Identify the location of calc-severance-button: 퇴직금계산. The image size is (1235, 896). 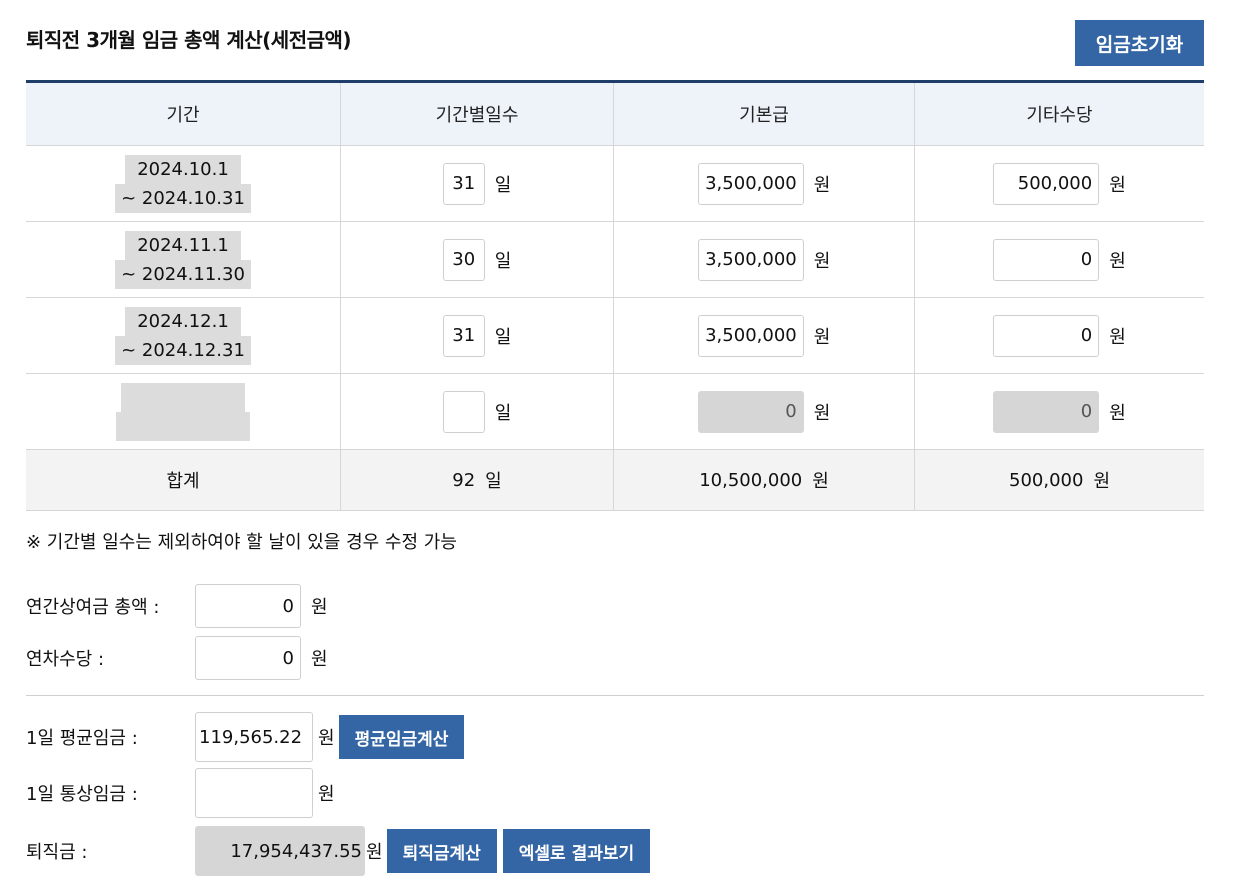
(441, 851).